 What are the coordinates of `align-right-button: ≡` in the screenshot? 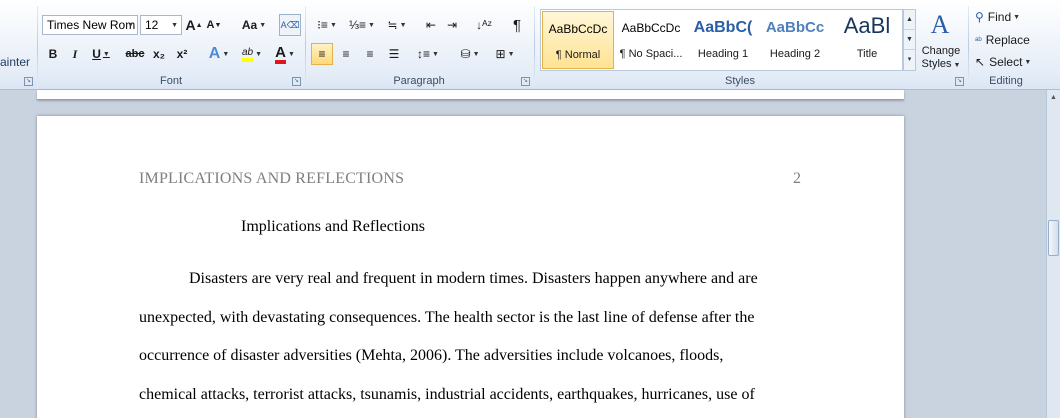 It's located at (370, 54).